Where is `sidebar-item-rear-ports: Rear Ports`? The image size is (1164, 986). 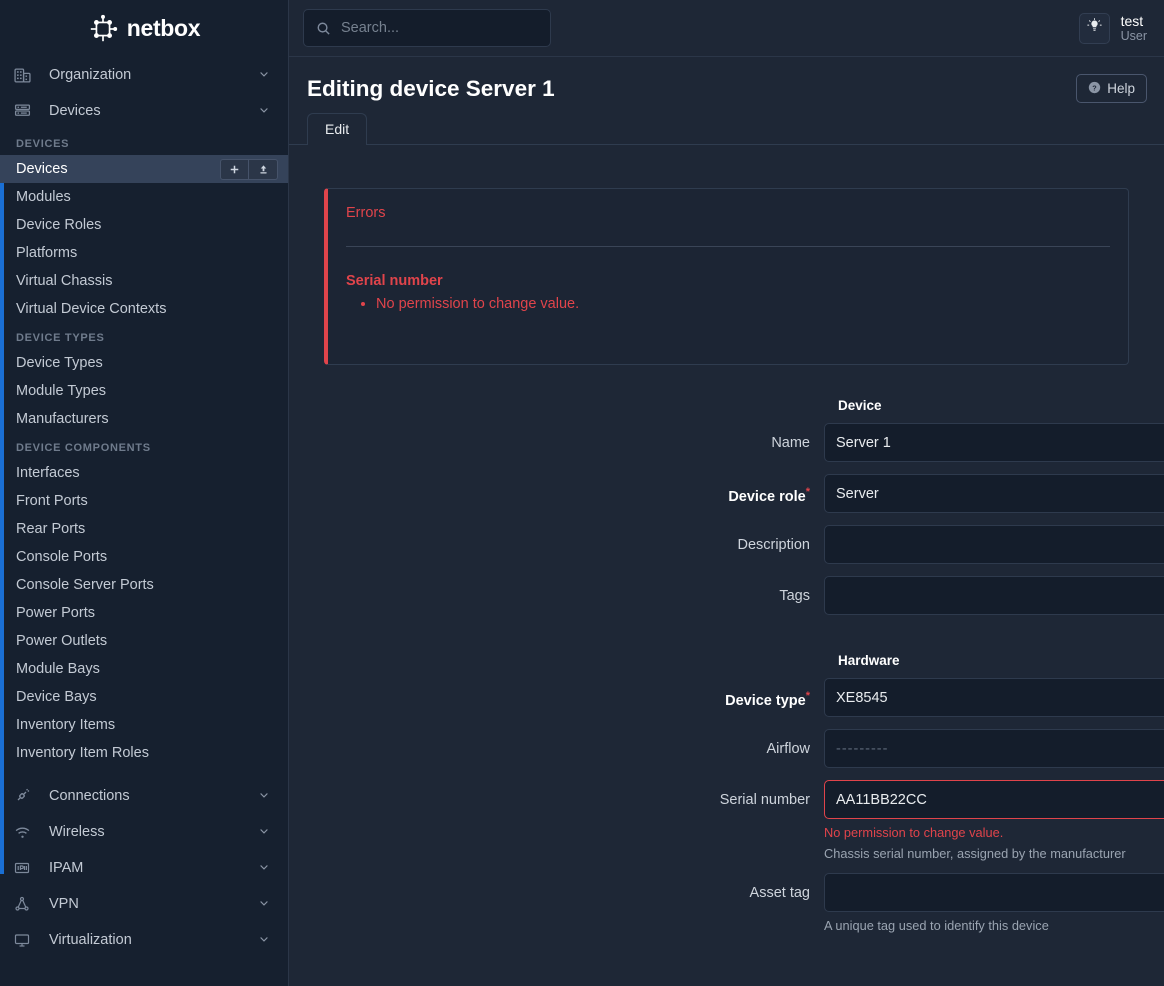 sidebar-item-rear-ports: Rear Ports is located at coordinates (144, 529).